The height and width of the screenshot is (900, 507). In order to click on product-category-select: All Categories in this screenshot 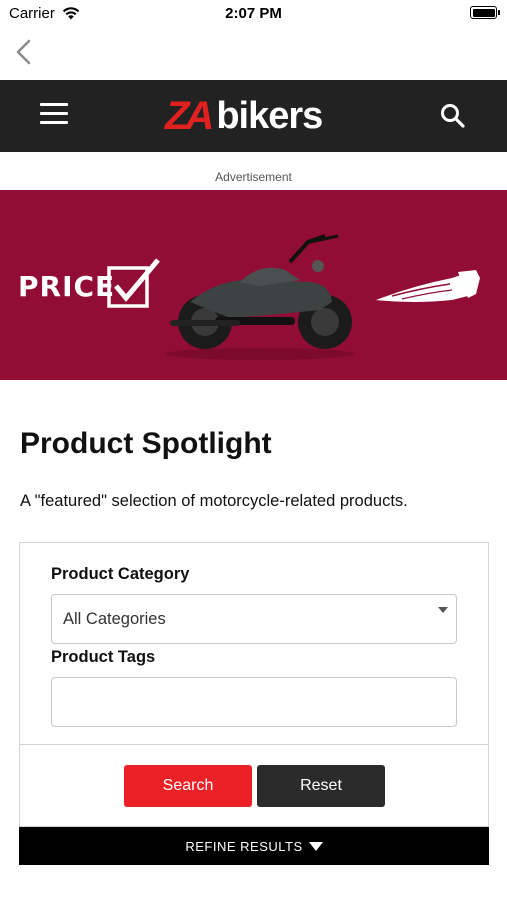, I will do `click(254, 619)`.